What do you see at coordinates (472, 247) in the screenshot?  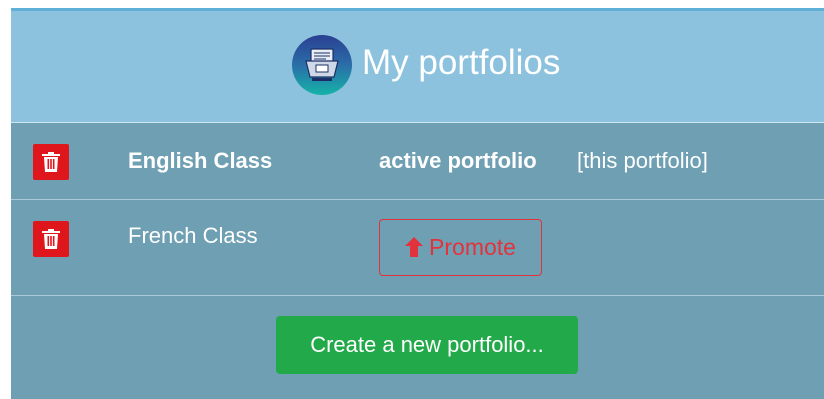 I see `promote-label: Promote` at bounding box center [472, 247].